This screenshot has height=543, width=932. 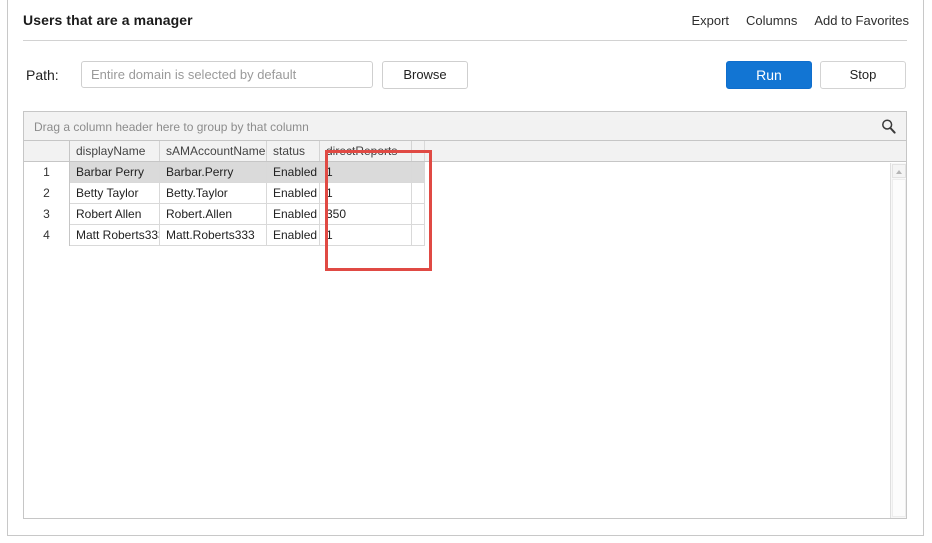 What do you see at coordinates (47, 172) in the screenshot?
I see `row-number: 1` at bounding box center [47, 172].